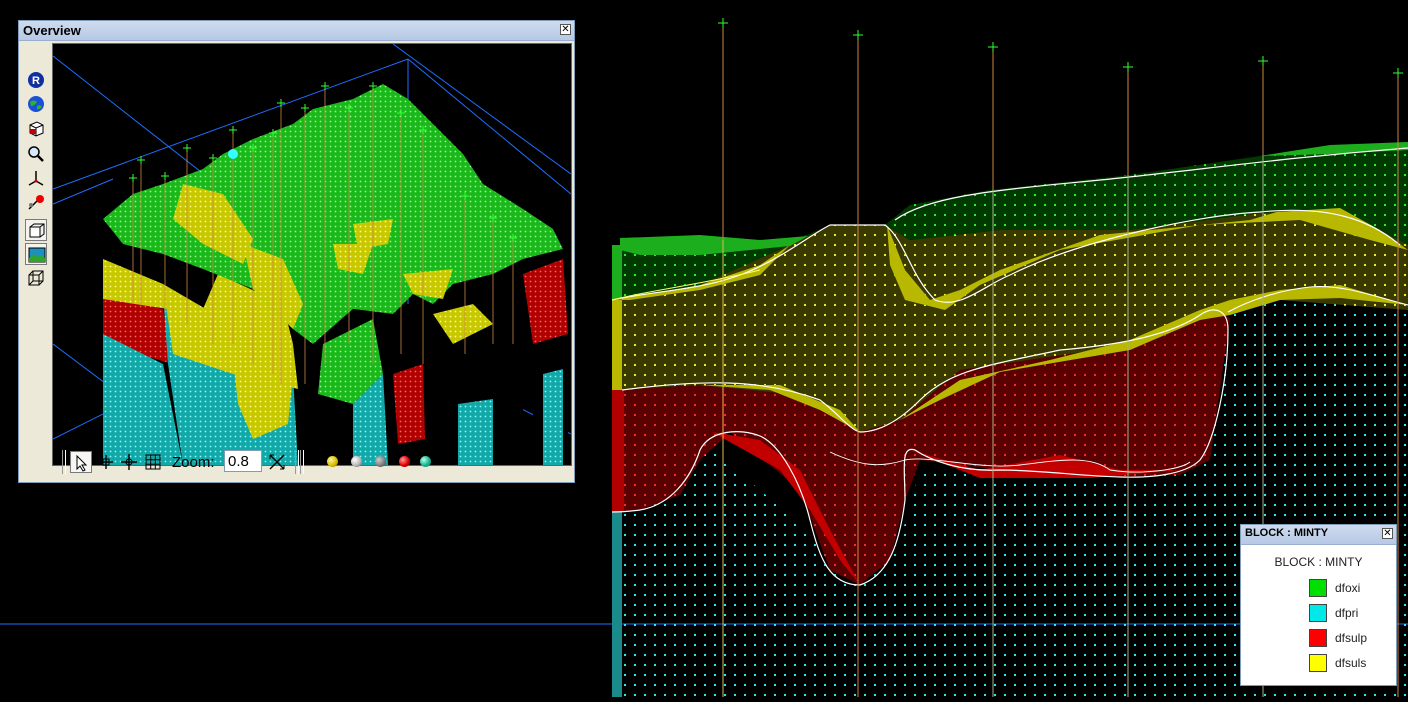 This screenshot has height=702, width=1408. I want to click on svg-text: R, so click(36, 81).